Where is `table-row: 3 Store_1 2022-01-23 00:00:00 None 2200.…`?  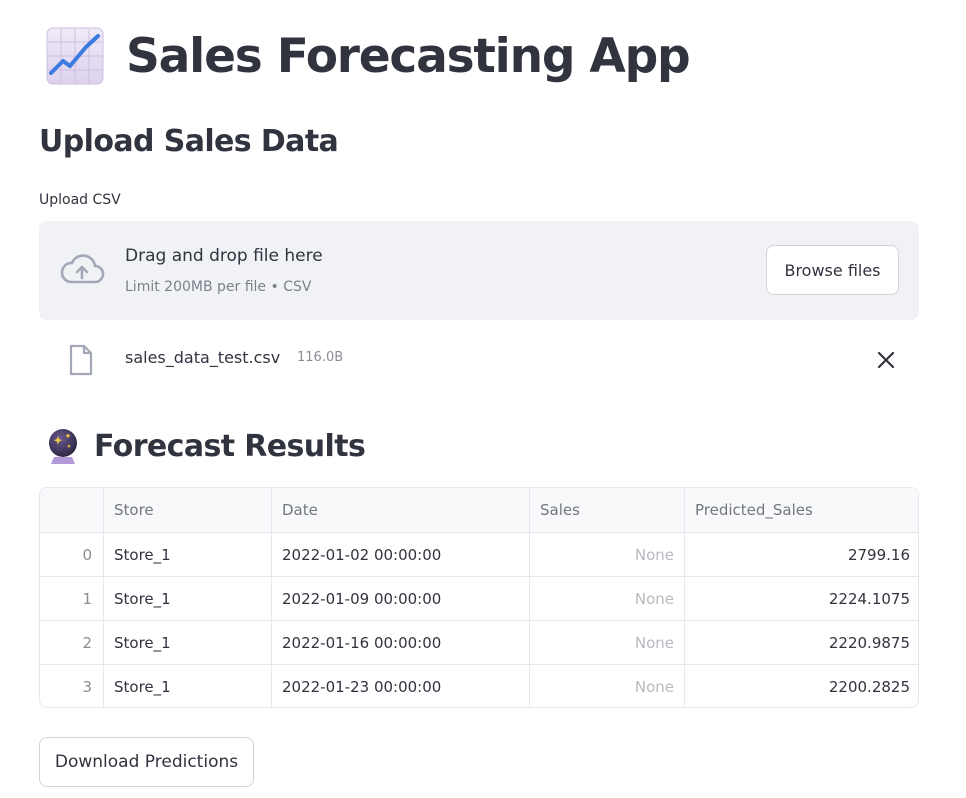 table-row: 3 Store_1 2022-01-23 00:00:00 None 2200.… is located at coordinates (479, 686).